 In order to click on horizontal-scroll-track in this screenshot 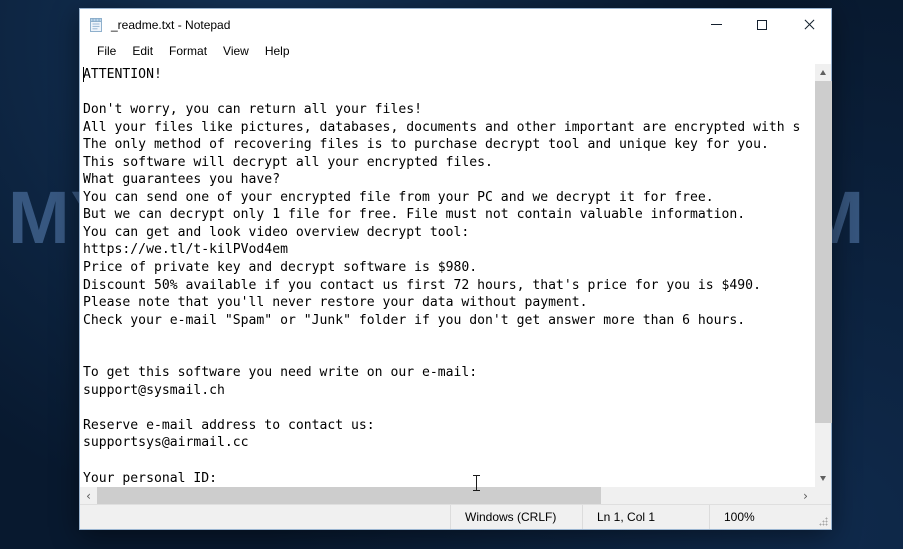, I will do `click(447, 495)`.